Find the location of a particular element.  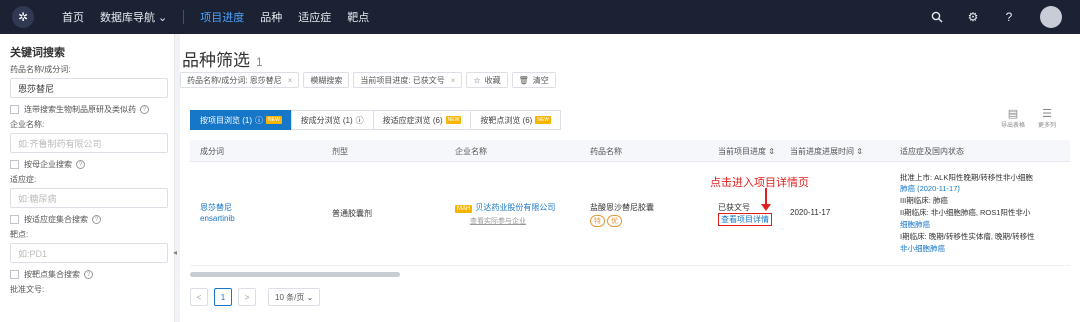

nav-project-progress: 项目进度 is located at coordinates (222, 17).